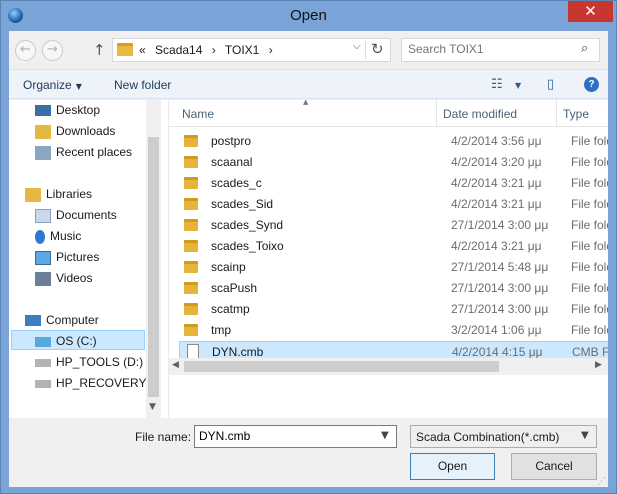 Image resolution: width=617 pixels, height=494 pixels. Describe the element at coordinates (78, 86) in the screenshot. I see `chevron-down-icon: ▼` at that location.